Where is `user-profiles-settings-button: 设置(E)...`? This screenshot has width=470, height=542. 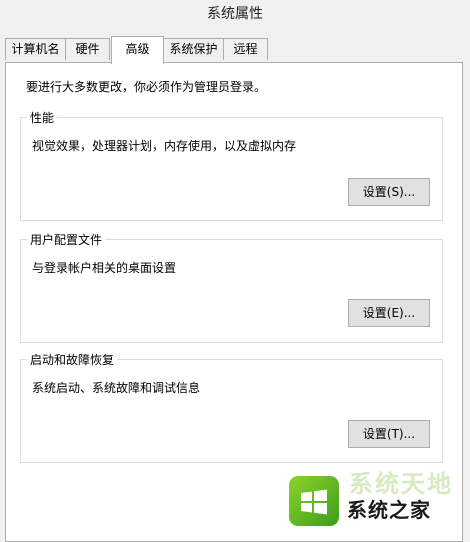 user-profiles-settings-button: 设置(E)... is located at coordinates (389, 313).